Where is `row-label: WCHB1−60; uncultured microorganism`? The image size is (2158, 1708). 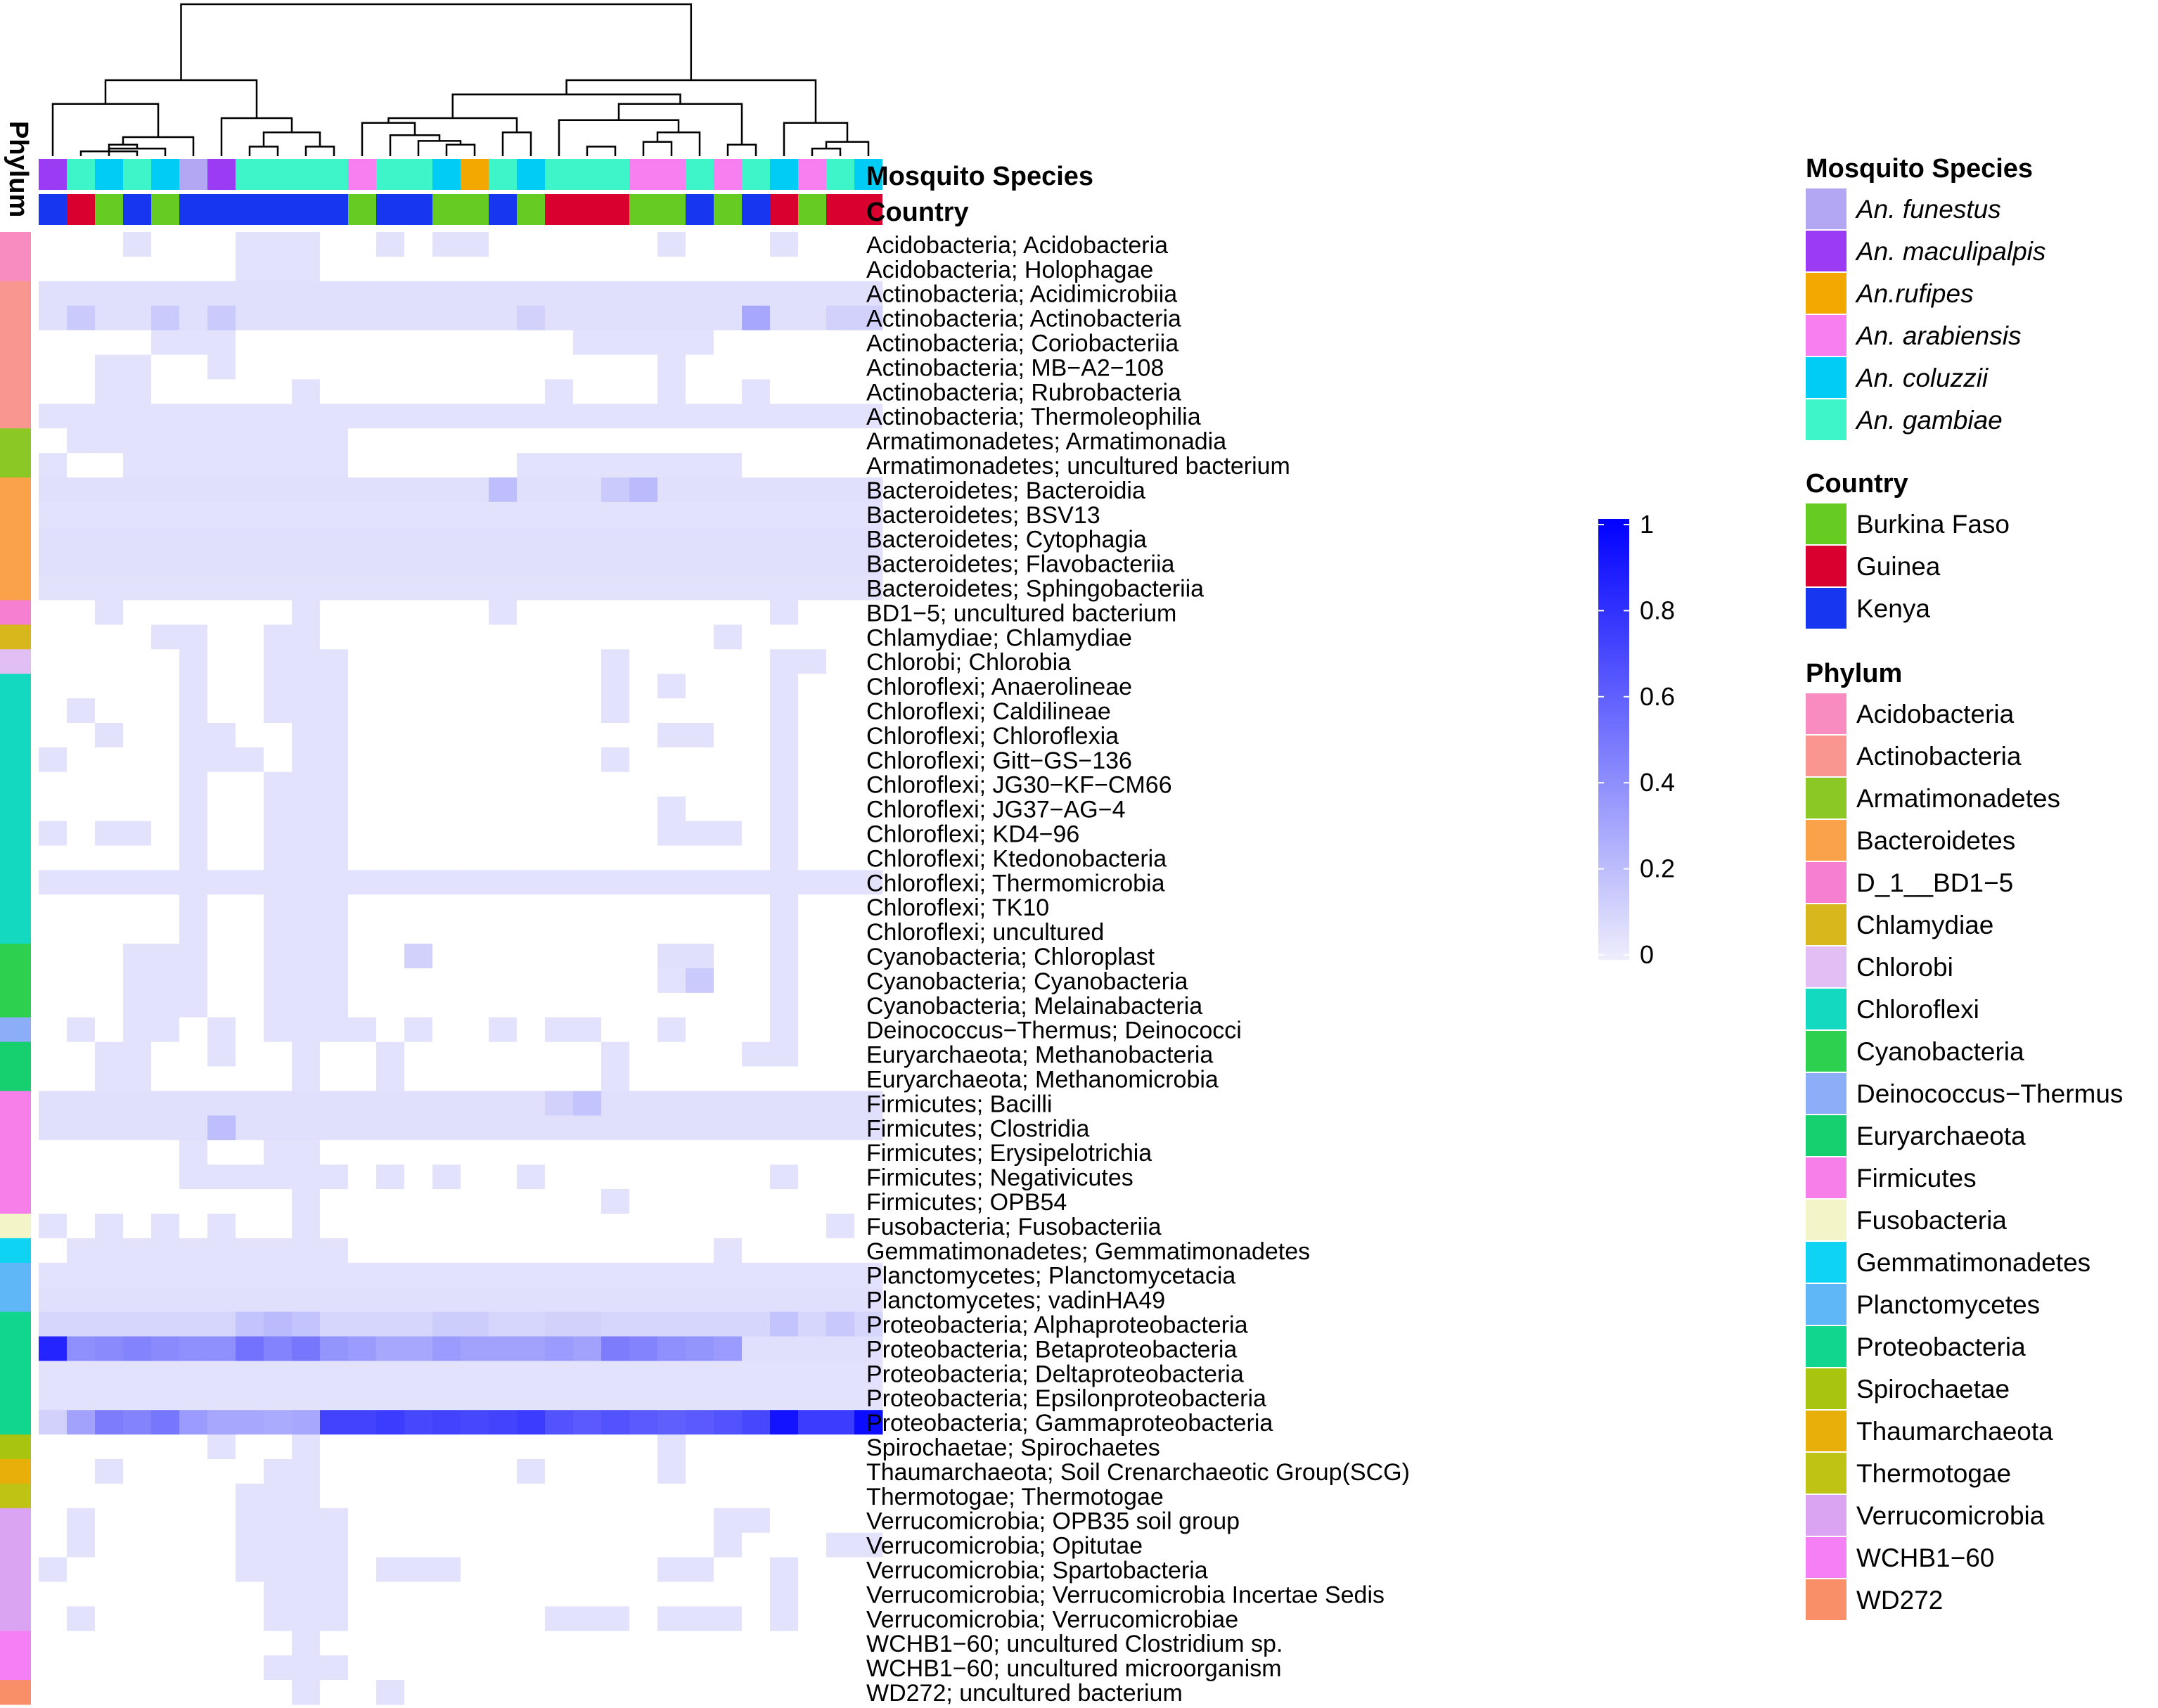
row-label: WCHB1−60; uncultured microorganism is located at coordinates (1074, 1669).